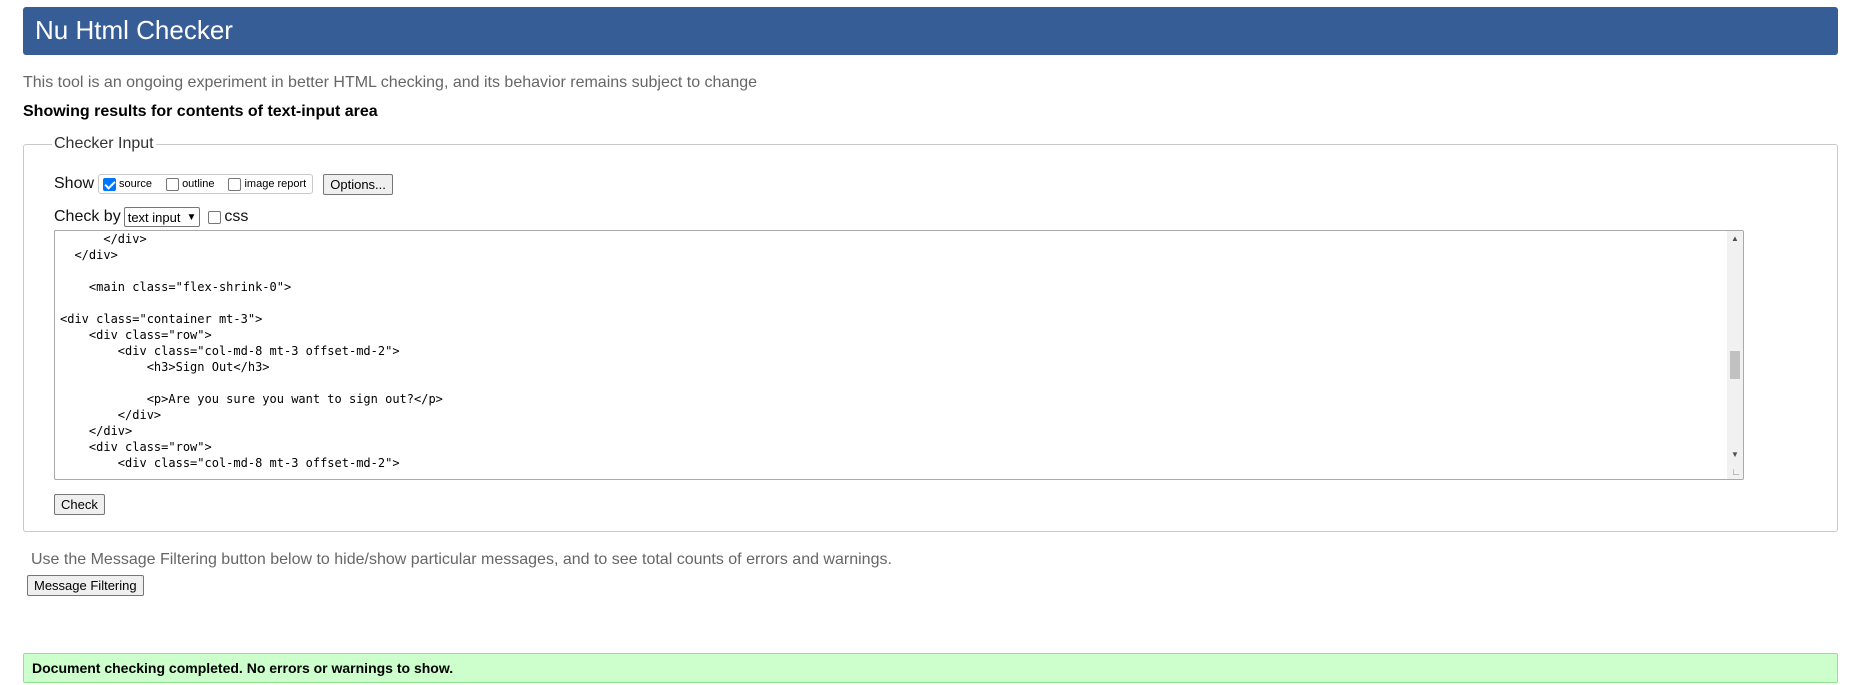 The image size is (1854, 685). What do you see at coordinates (1736, 472) in the screenshot?
I see `resize-grip-icon: ∟` at bounding box center [1736, 472].